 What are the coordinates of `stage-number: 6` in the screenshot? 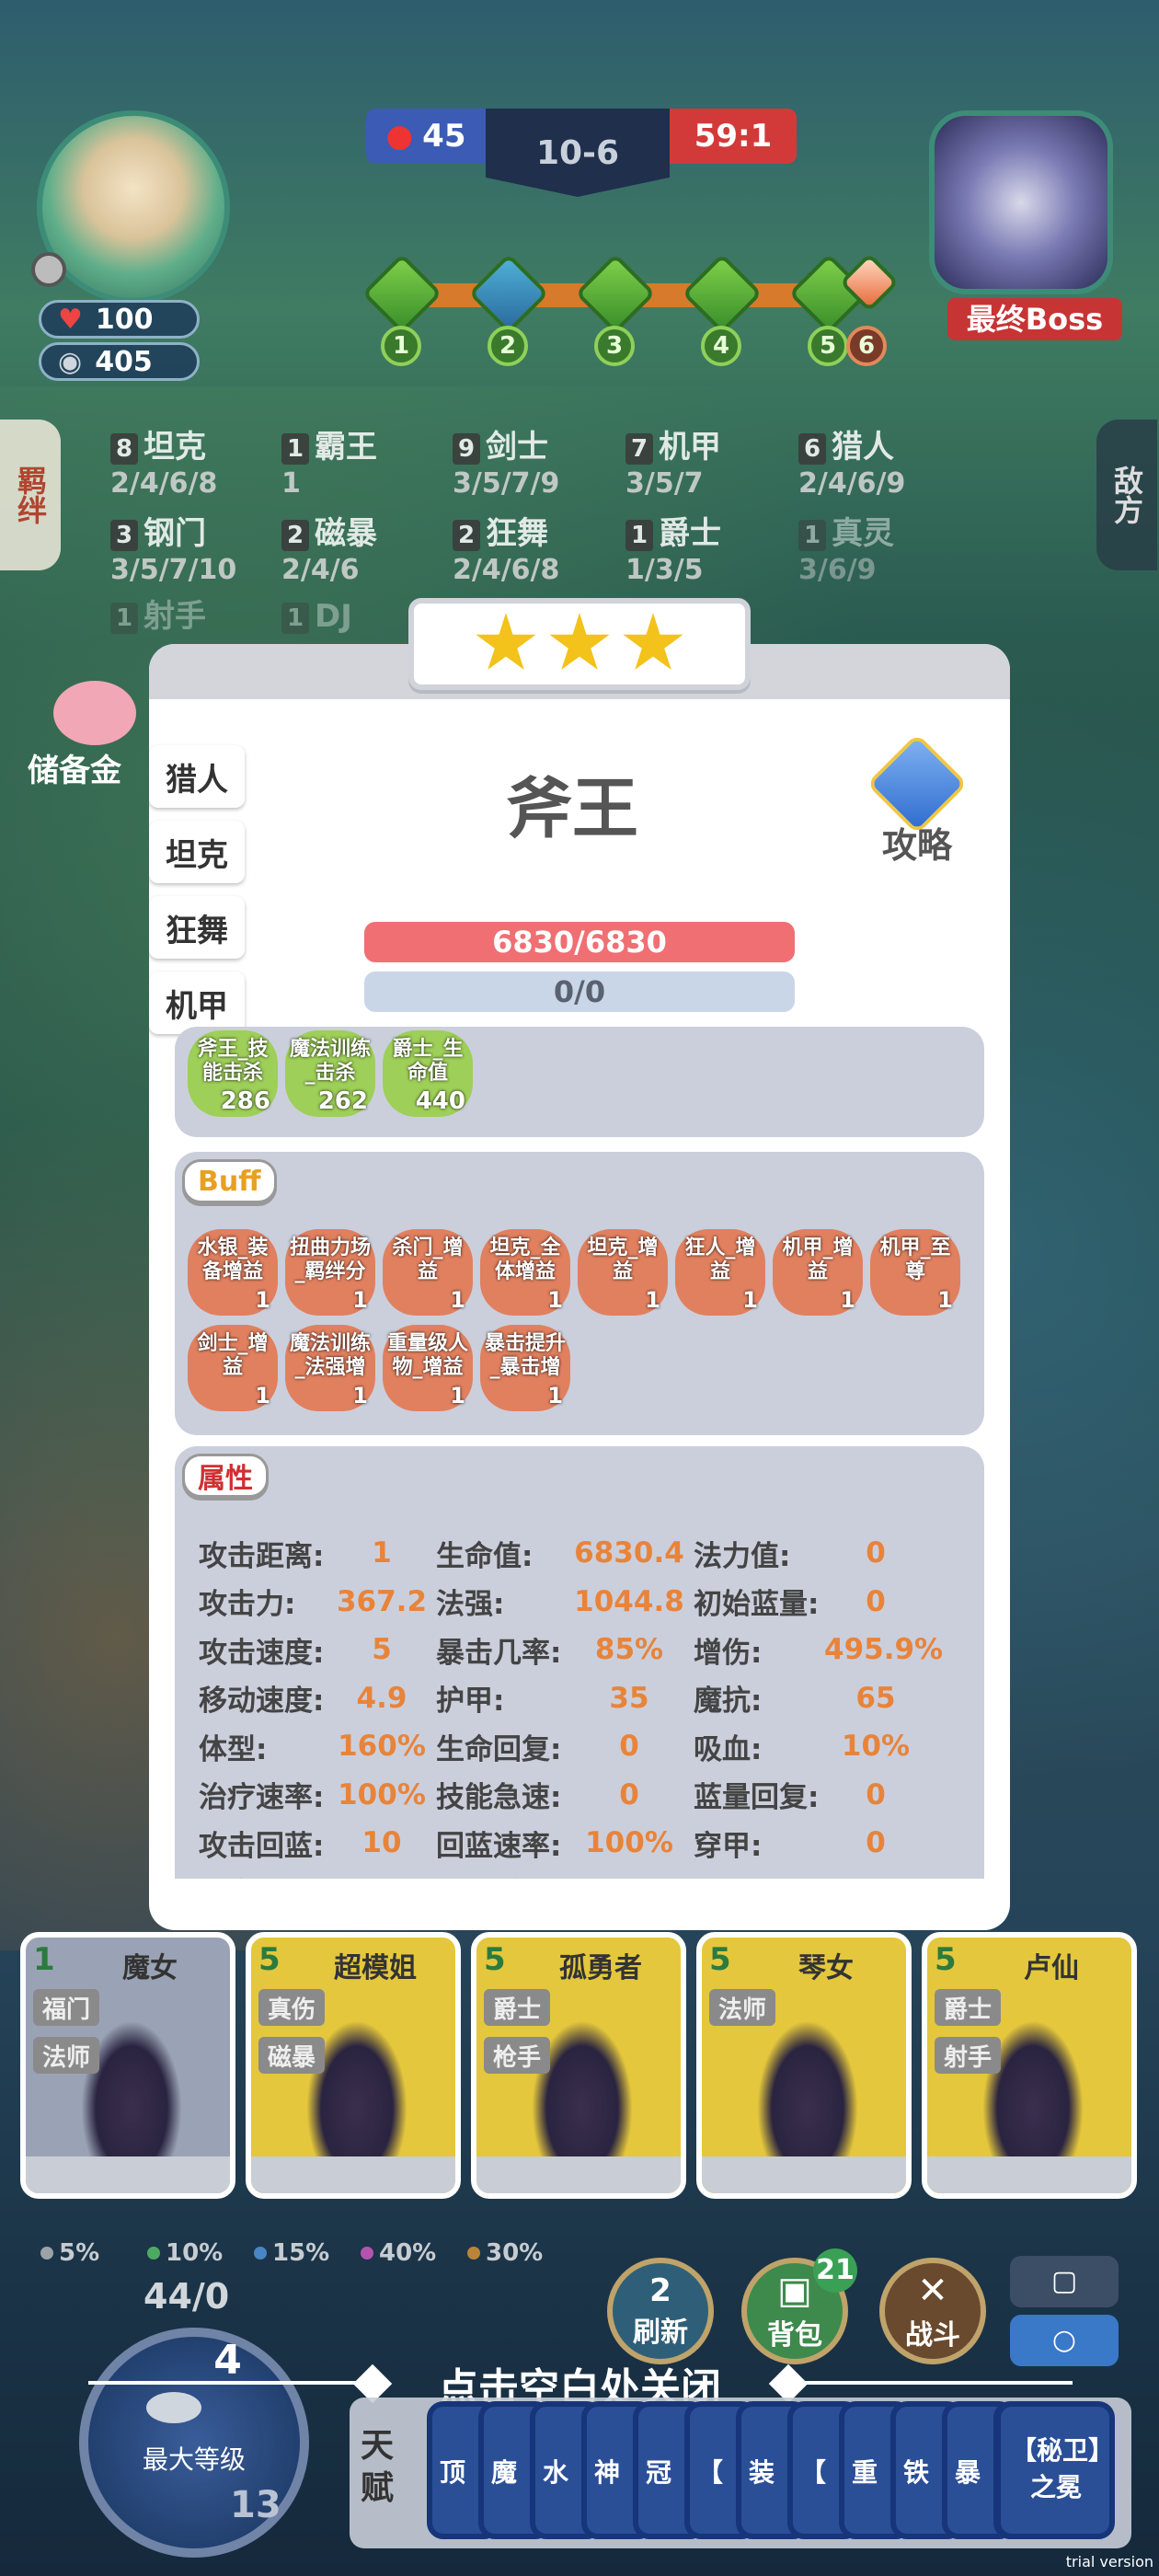 It's located at (866, 346).